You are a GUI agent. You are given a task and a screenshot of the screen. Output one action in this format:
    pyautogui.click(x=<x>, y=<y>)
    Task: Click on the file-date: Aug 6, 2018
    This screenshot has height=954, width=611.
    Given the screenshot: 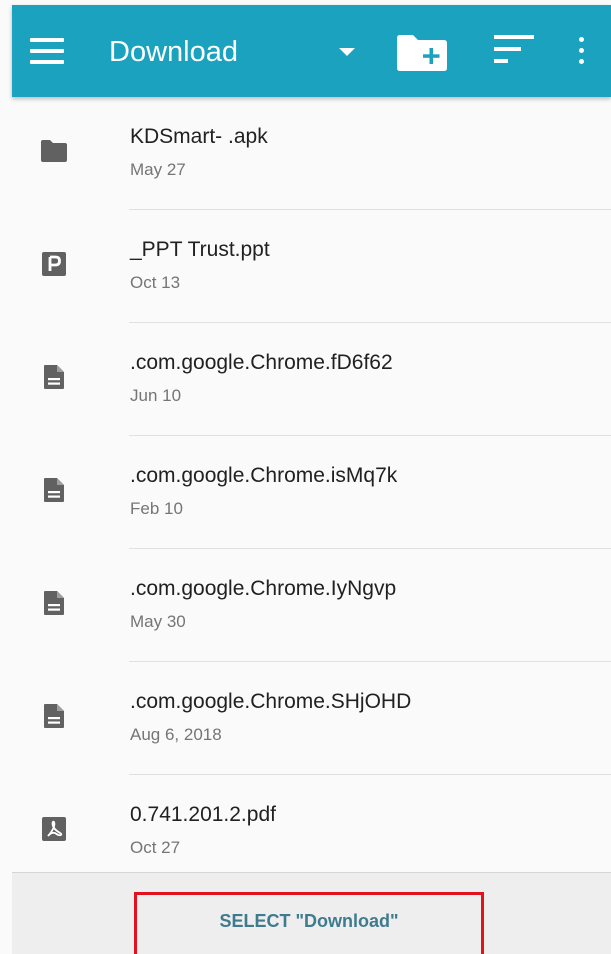 What is the action you would take?
    pyautogui.click(x=176, y=734)
    